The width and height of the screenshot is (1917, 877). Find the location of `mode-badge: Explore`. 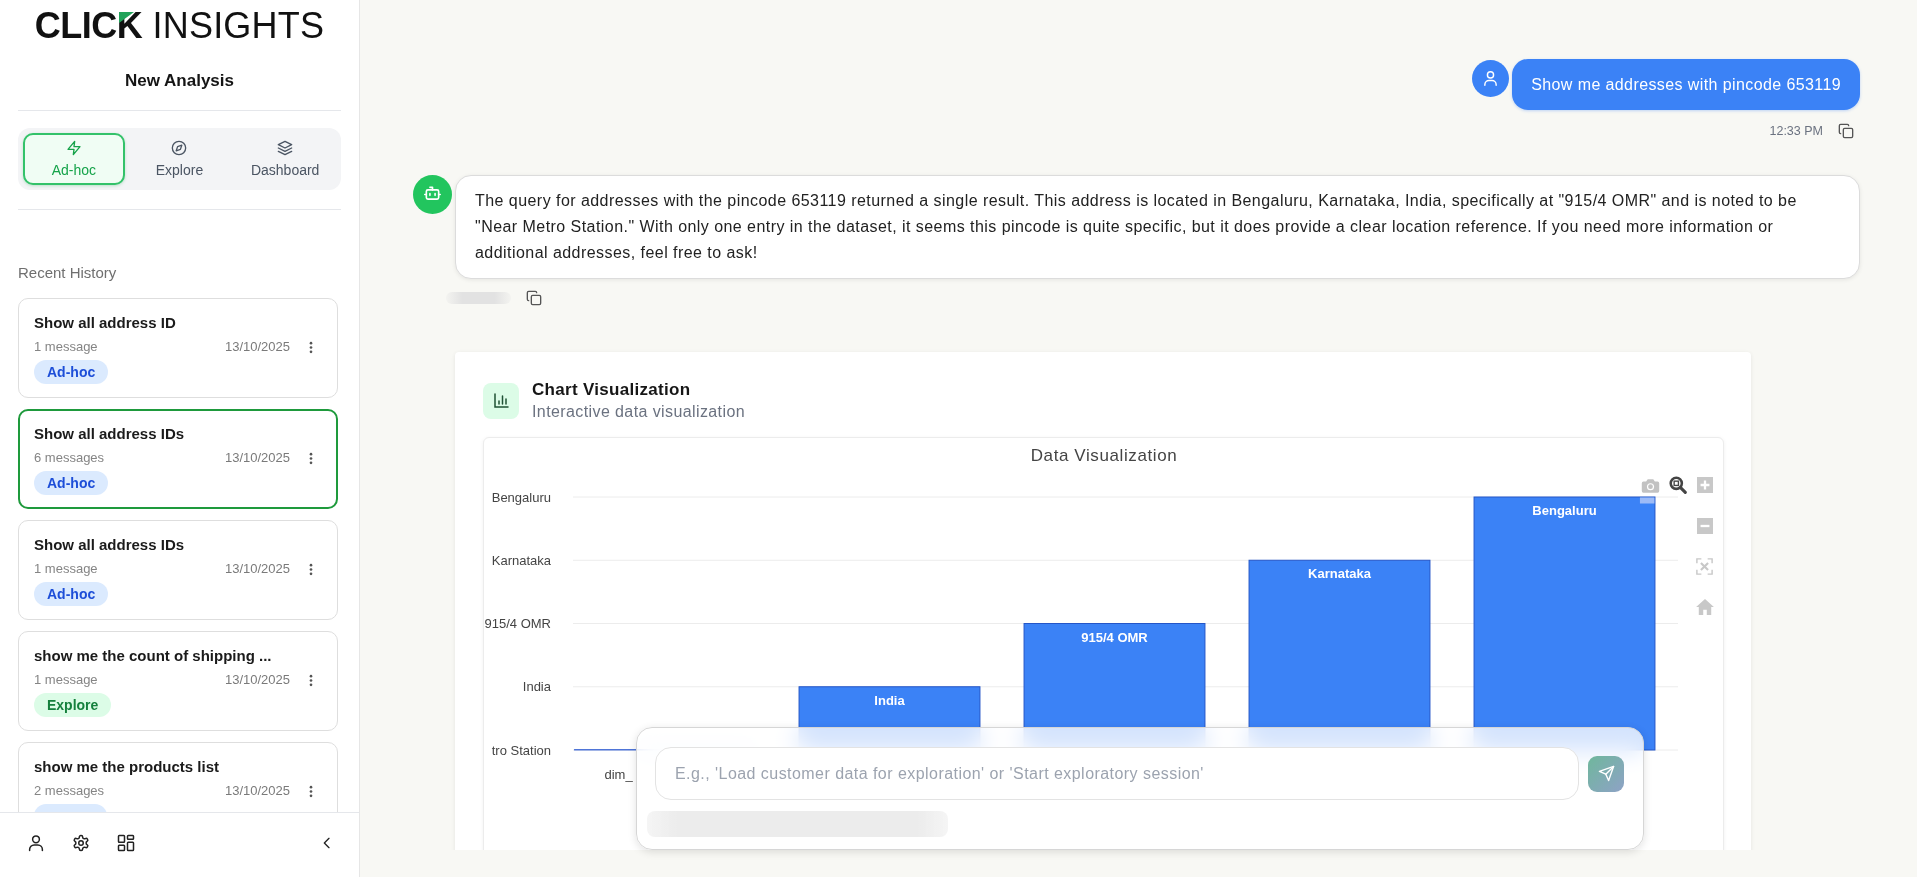

mode-badge: Explore is located at coordinates (73, 705).